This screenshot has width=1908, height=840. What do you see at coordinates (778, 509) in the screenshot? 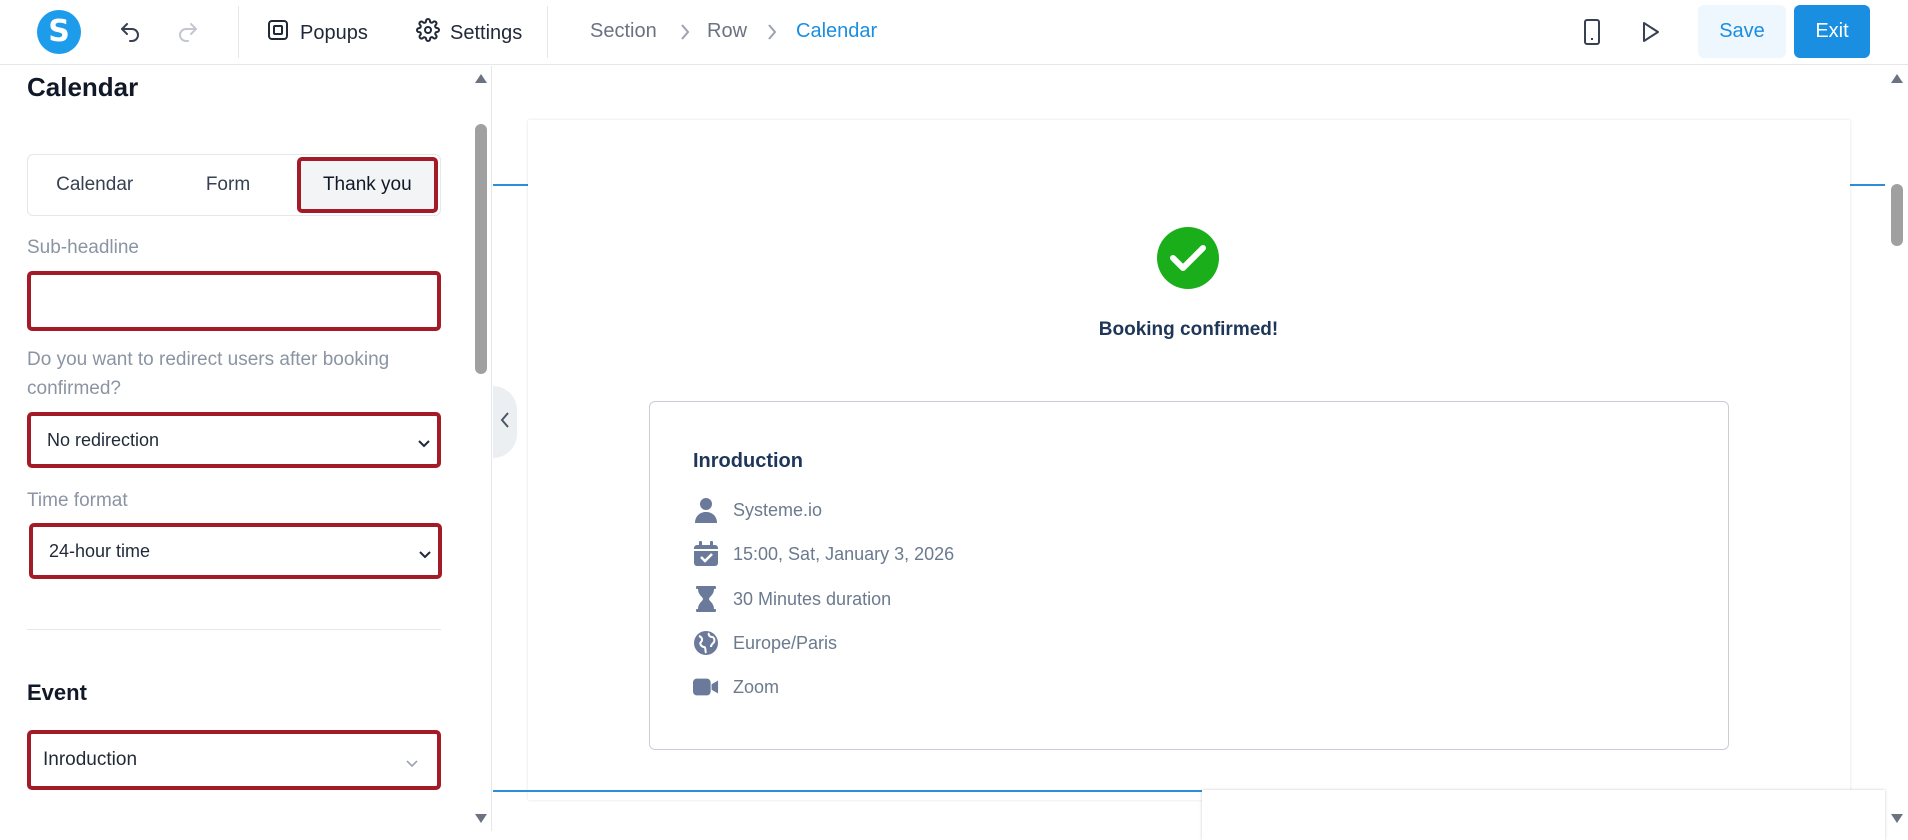
I see `host-text: Systeme.io` at bounding box center [778, 509].